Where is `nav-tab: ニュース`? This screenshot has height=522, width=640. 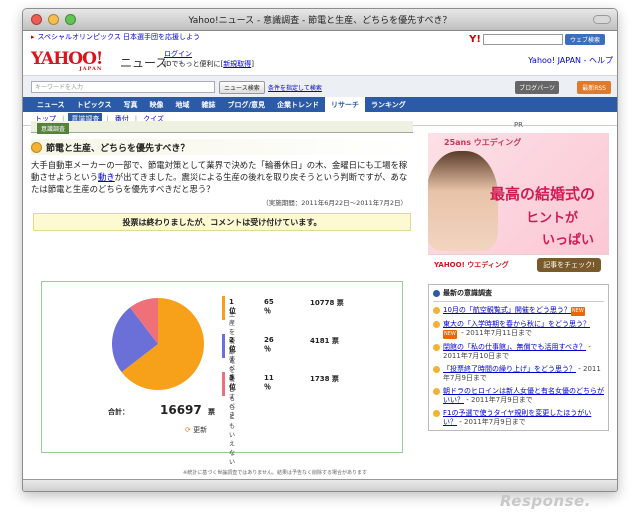 nav-tab: ニュース is located at coordinates (51, 104).